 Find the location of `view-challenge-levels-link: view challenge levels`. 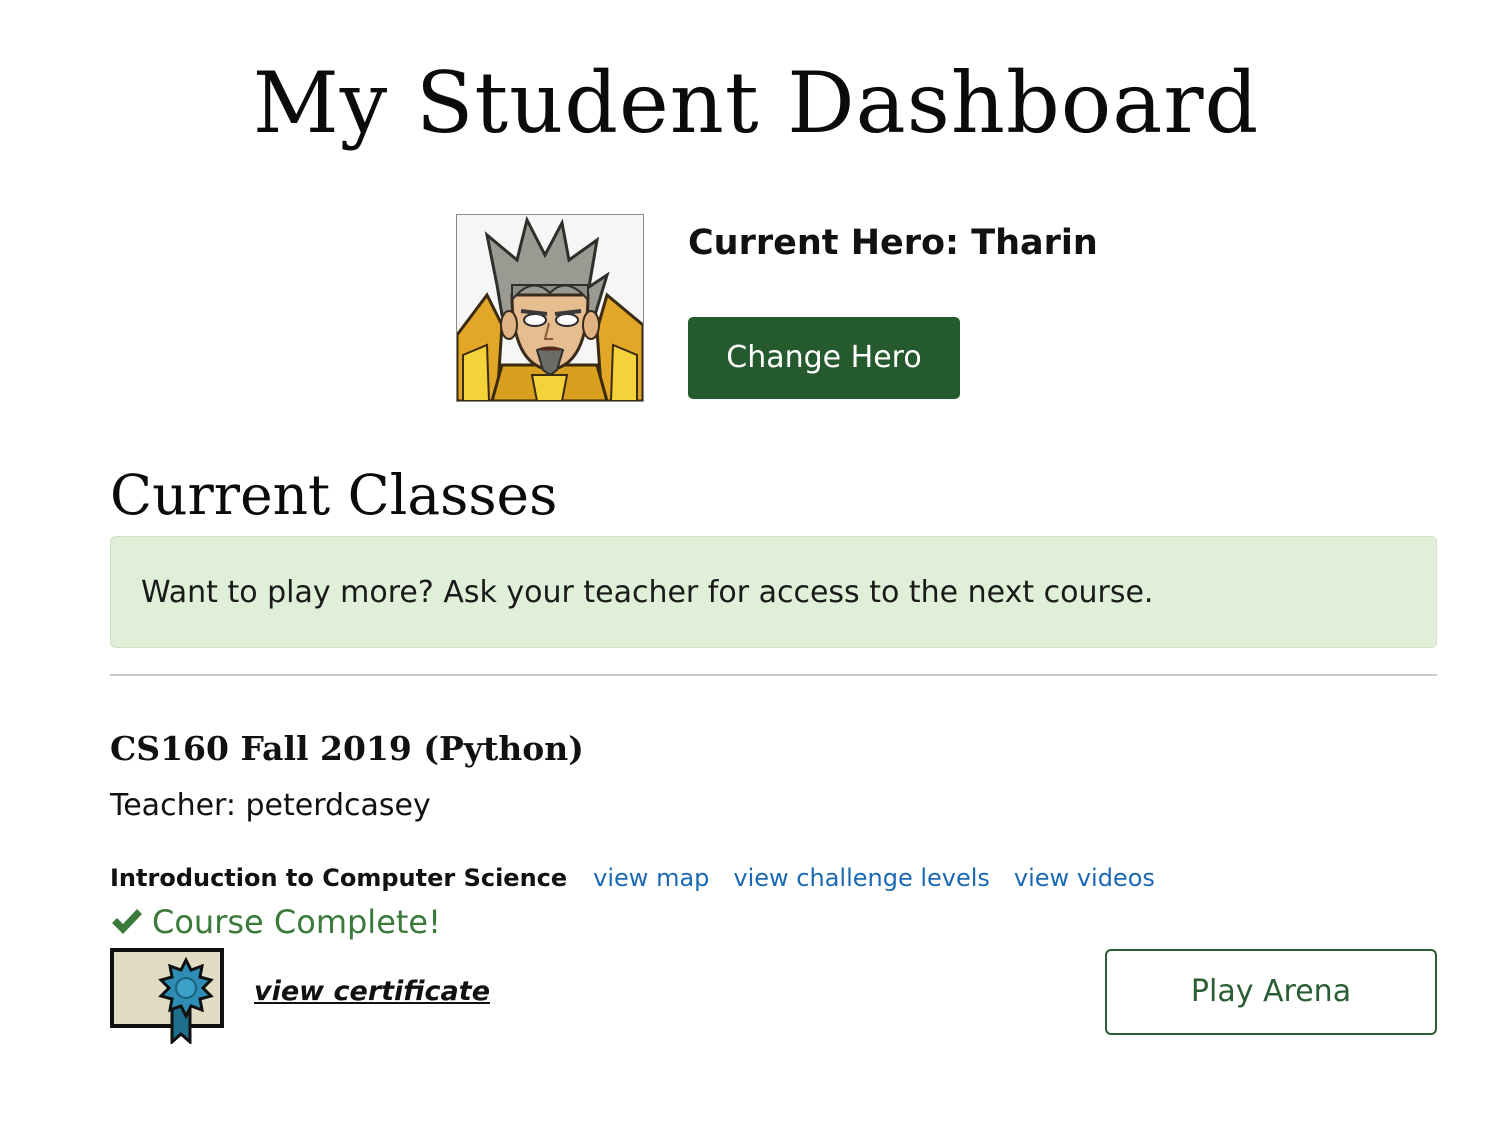

view-challenge-levels-link: view challenge levels is located at coordinates (861, 878).